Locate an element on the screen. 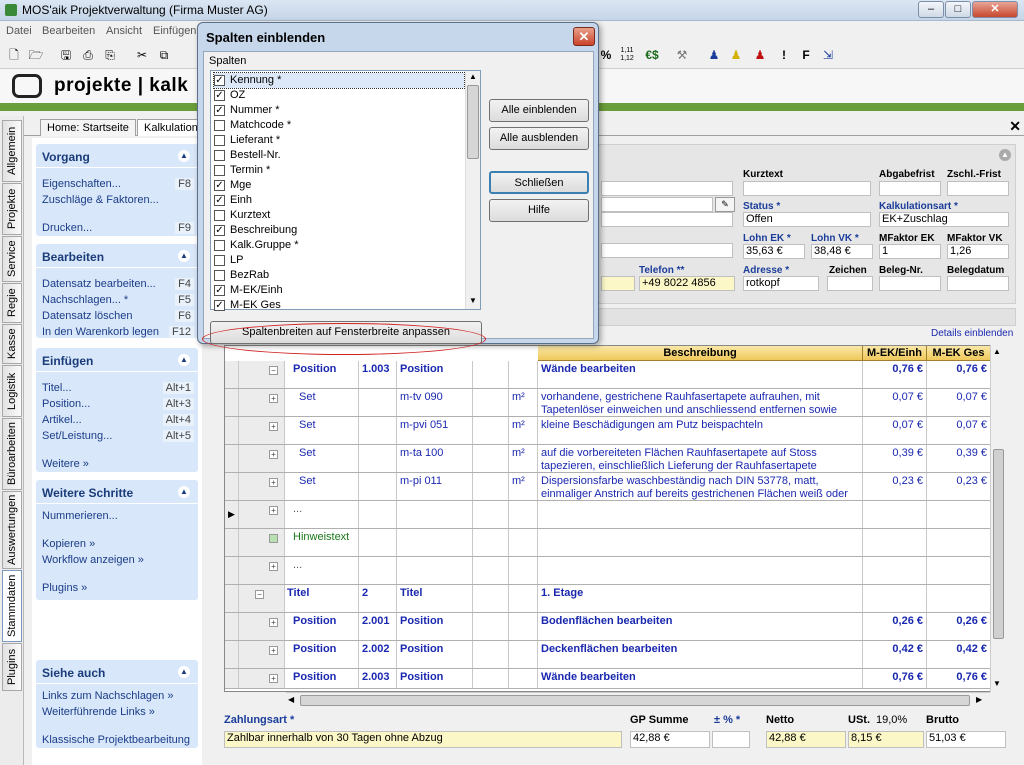 The width and height of the screenshot is (1024, 765). collapse-icon: ▲ is located at coordinates (184, 360).